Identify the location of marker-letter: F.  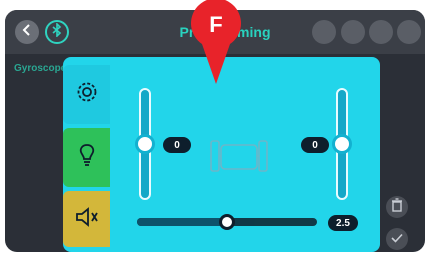
(216, 24).